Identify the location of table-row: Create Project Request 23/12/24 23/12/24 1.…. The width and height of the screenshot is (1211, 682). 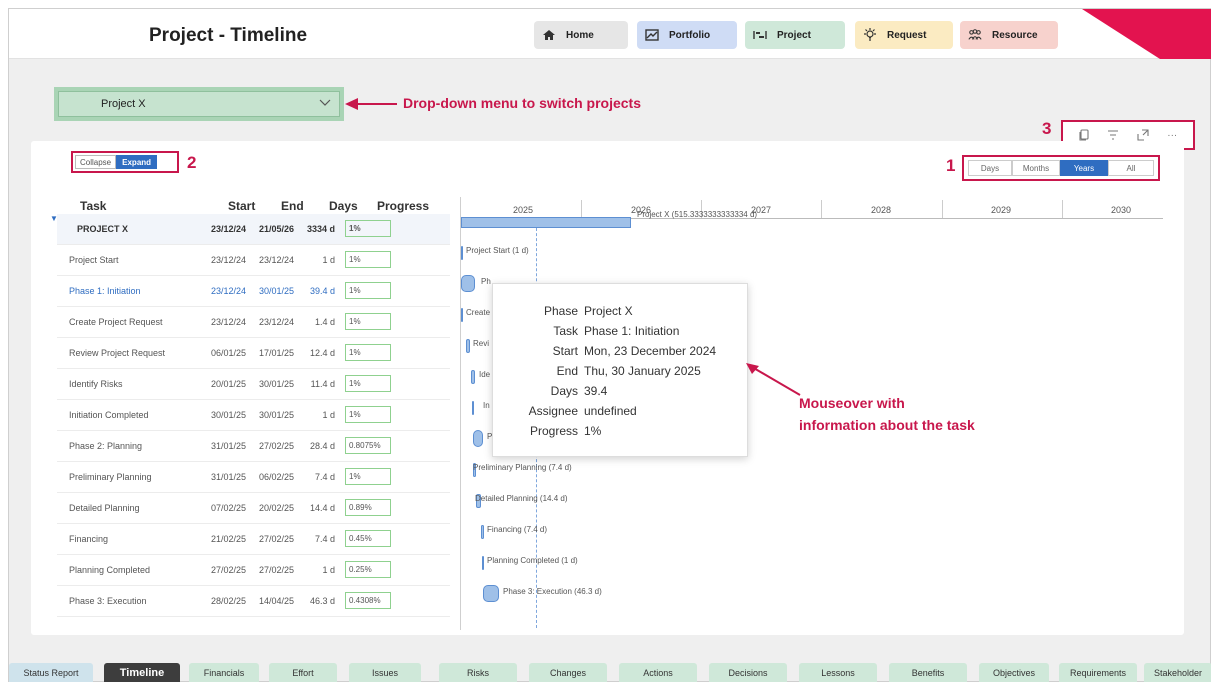
(253, 322).